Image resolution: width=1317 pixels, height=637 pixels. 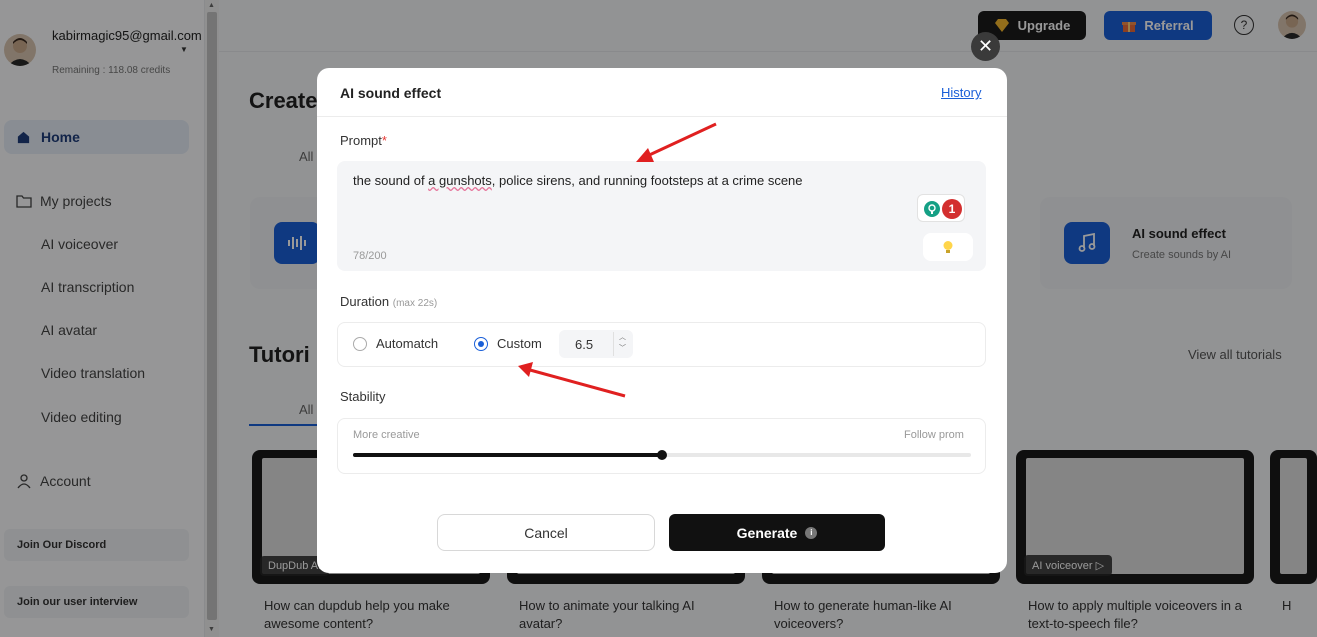 I want to click on duration-stepper: 6.5 ︿ ﹀, so click(x=596, y=344).